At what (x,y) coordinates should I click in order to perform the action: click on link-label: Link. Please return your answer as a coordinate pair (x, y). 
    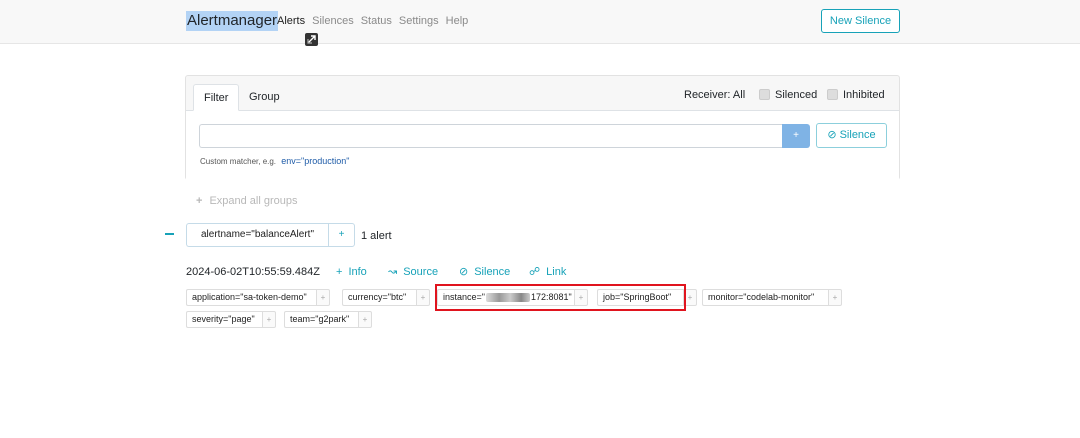
    Looking at the image, I should click on (556, 272).